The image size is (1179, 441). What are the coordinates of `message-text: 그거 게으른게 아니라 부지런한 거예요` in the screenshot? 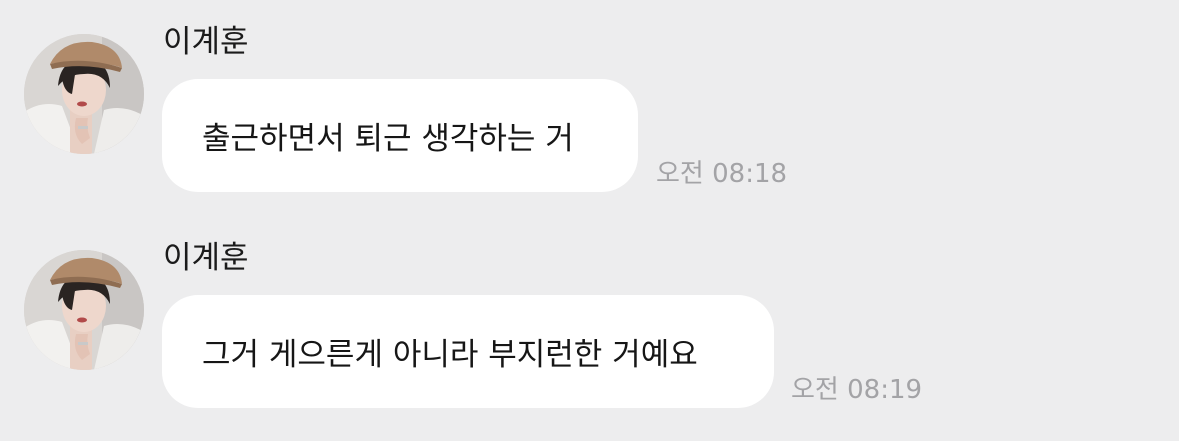 It's located at (450, 355).